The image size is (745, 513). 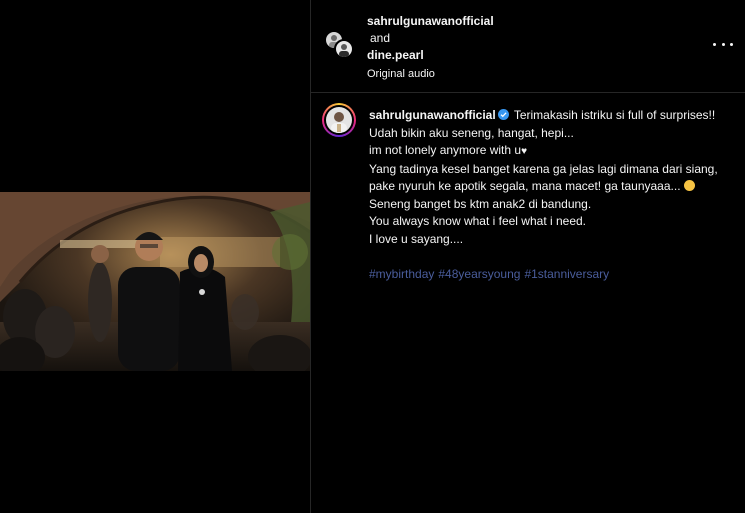 What do you see at coordinates (401, 274) in the screenshot?
I see `hashtag-link: #mybirthday` at bounding box center [401, 274].